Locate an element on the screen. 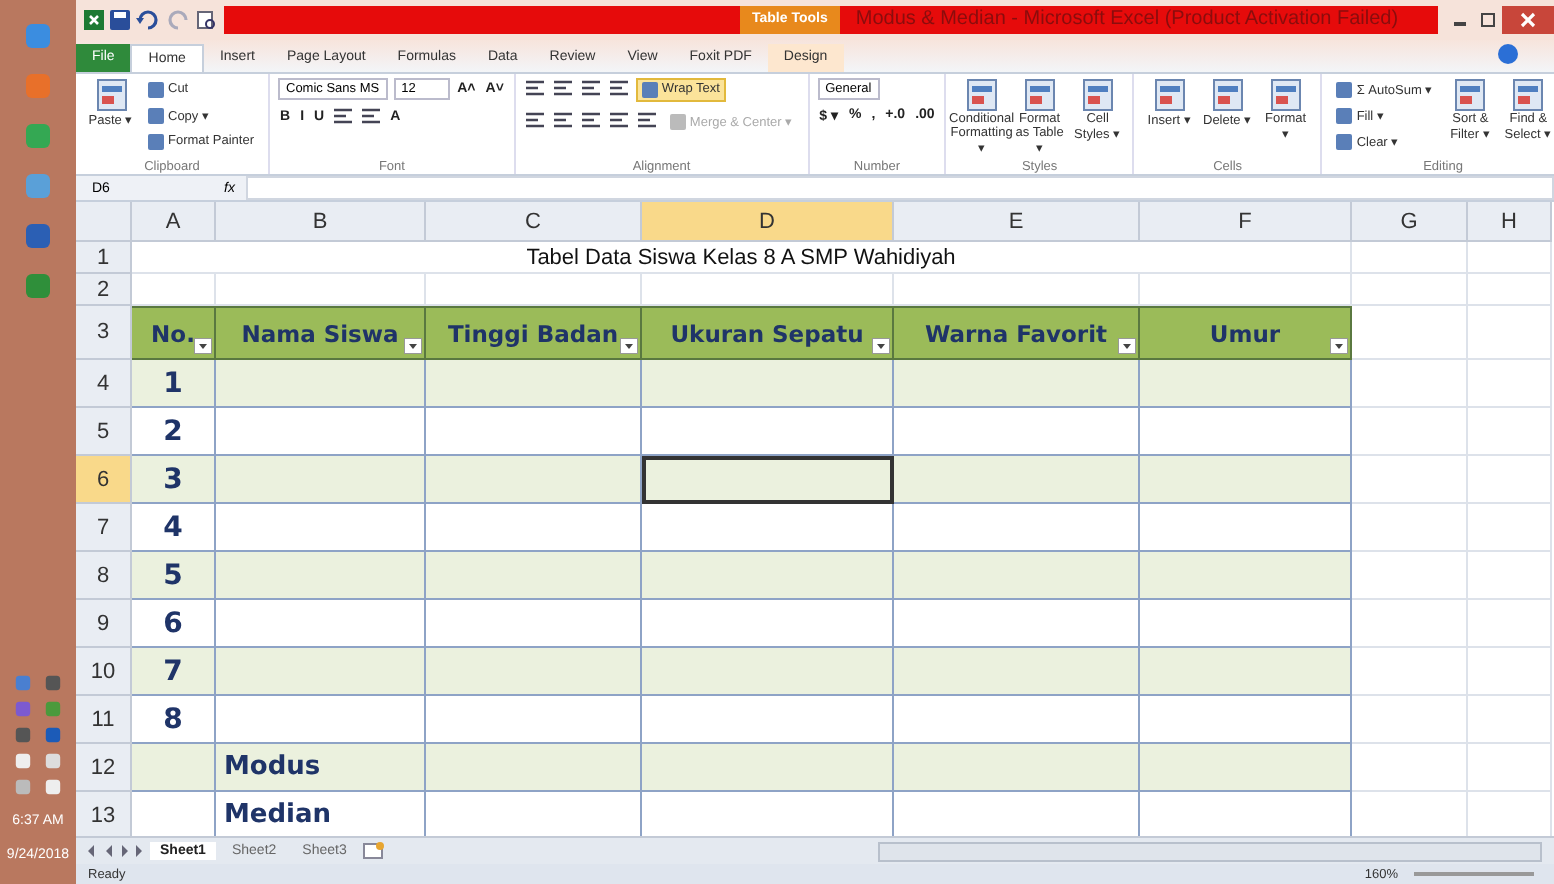 This screenshot has height=884, width=1554. column-header: D is located at coordinates (768, 222).